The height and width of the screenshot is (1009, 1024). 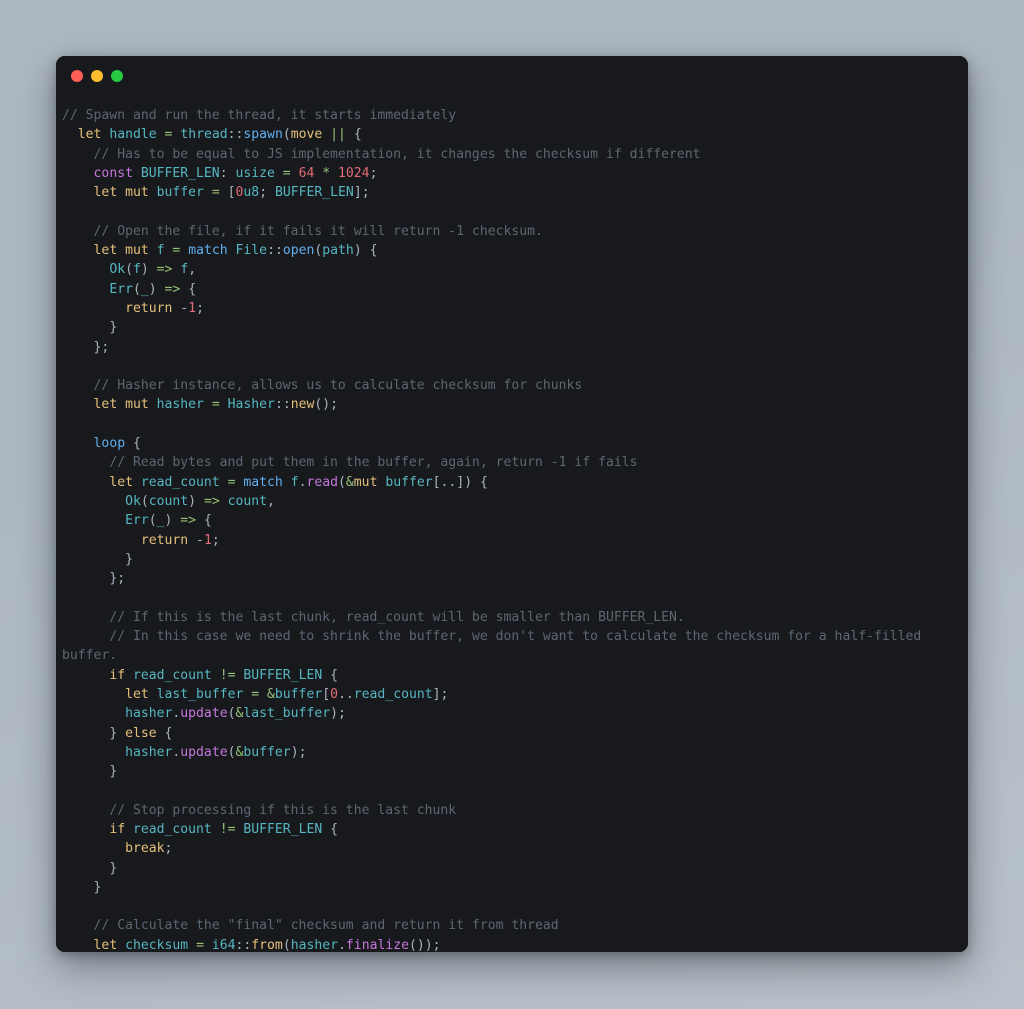 What do you see at coordinates (271, 501) in the screenshot?
I see `code-token-punct: ,` at bounding box center [271, 501].